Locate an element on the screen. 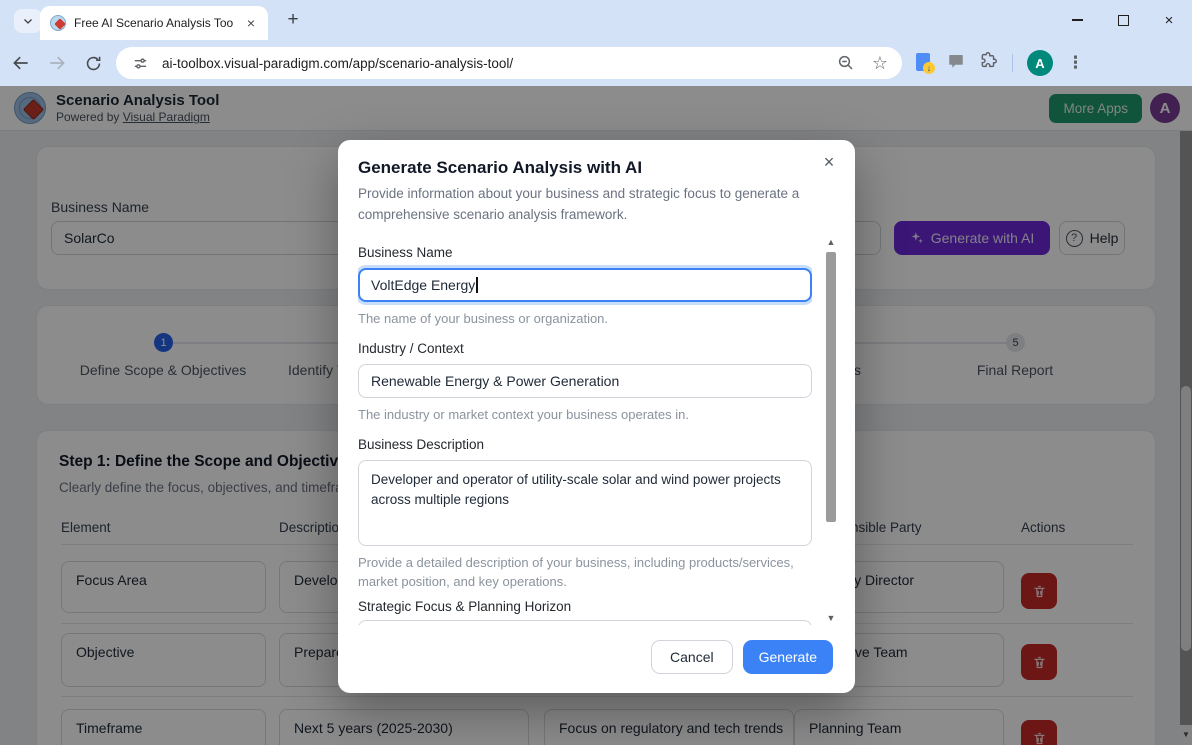 The width and height of the screenshot is (1192, 745). maximize-button is located at coordinates (1123, 20).